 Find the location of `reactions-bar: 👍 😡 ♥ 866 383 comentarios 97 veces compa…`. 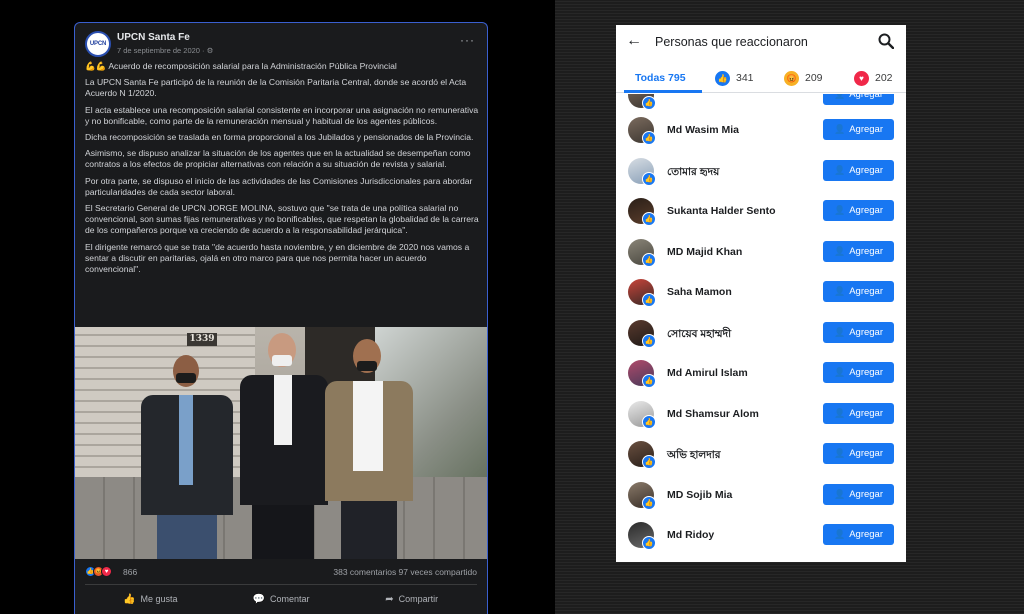

reactions-bar: 👍 😡 ♥ 866 383 comentarios 97 veces compa… is located at coordinates (281, 573).